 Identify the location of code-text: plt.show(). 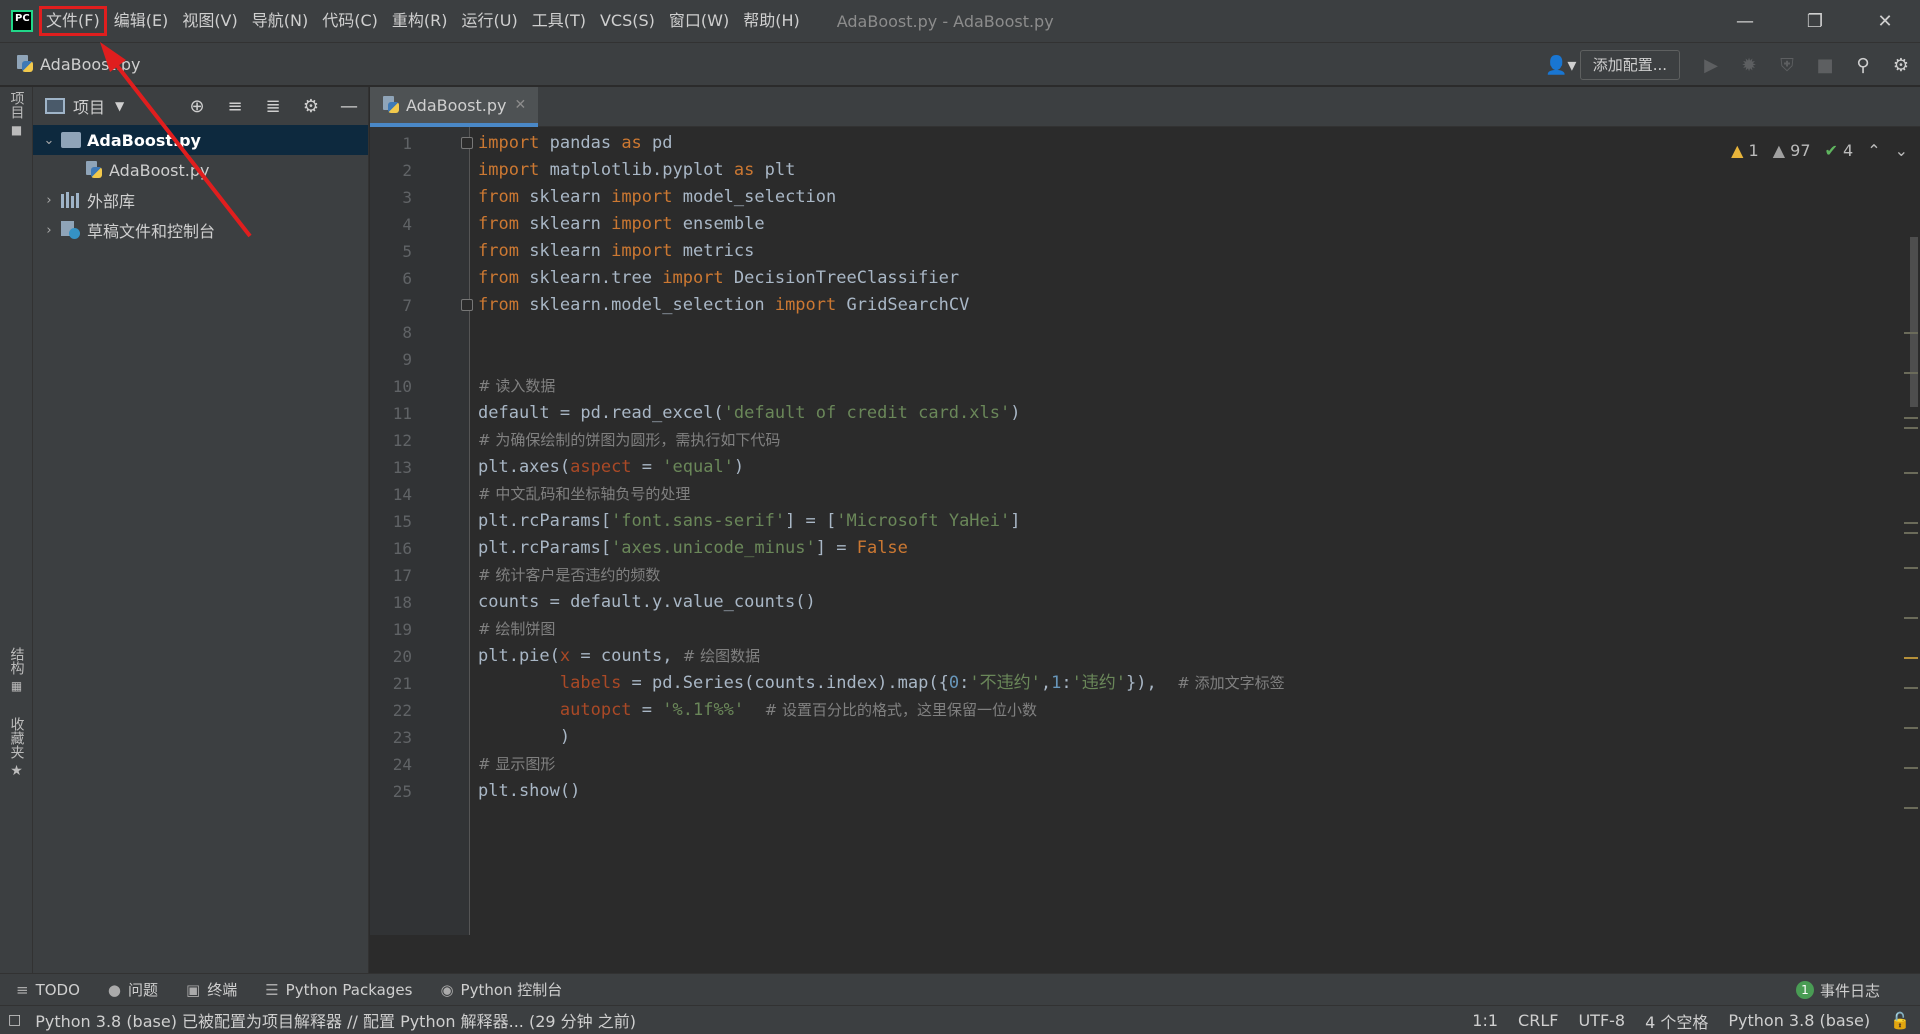
(529, 791).